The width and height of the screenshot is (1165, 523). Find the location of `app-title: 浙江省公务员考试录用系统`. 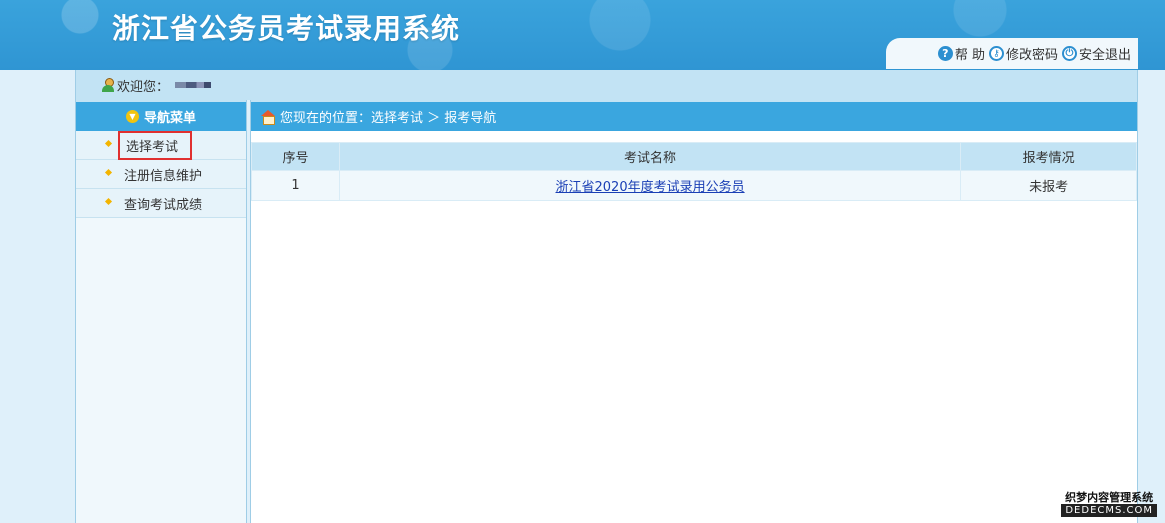

app-title: 浙江省公务员考试录用系统 is located at coordinates (286, 28).